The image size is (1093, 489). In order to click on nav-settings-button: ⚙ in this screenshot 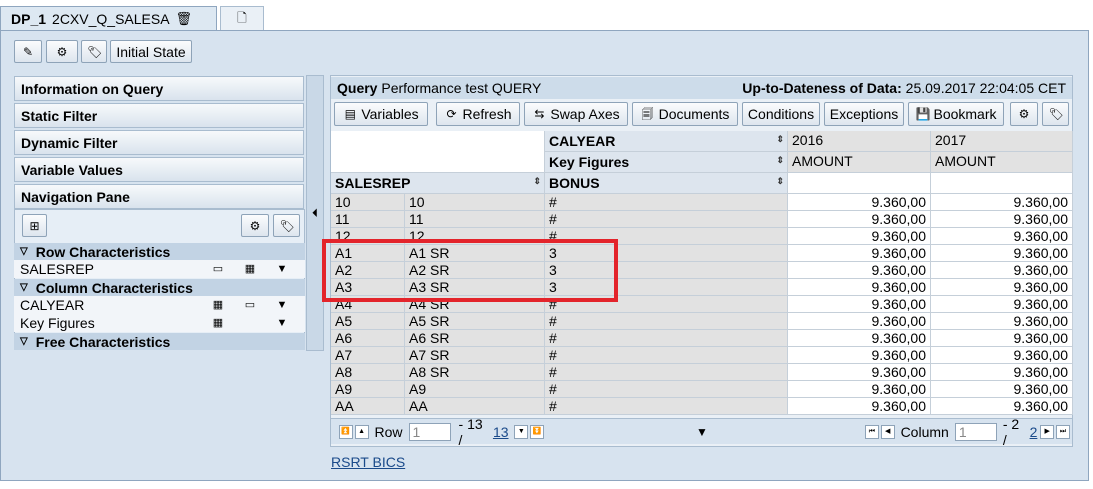, I will do `click(255, 225)`.